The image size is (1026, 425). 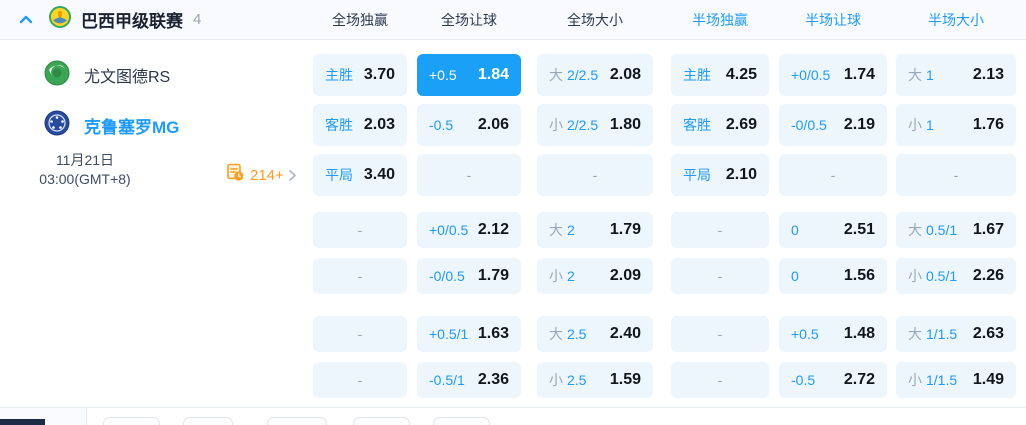 I want to click on odds-value: 2.13, so click(x=988, y=74).